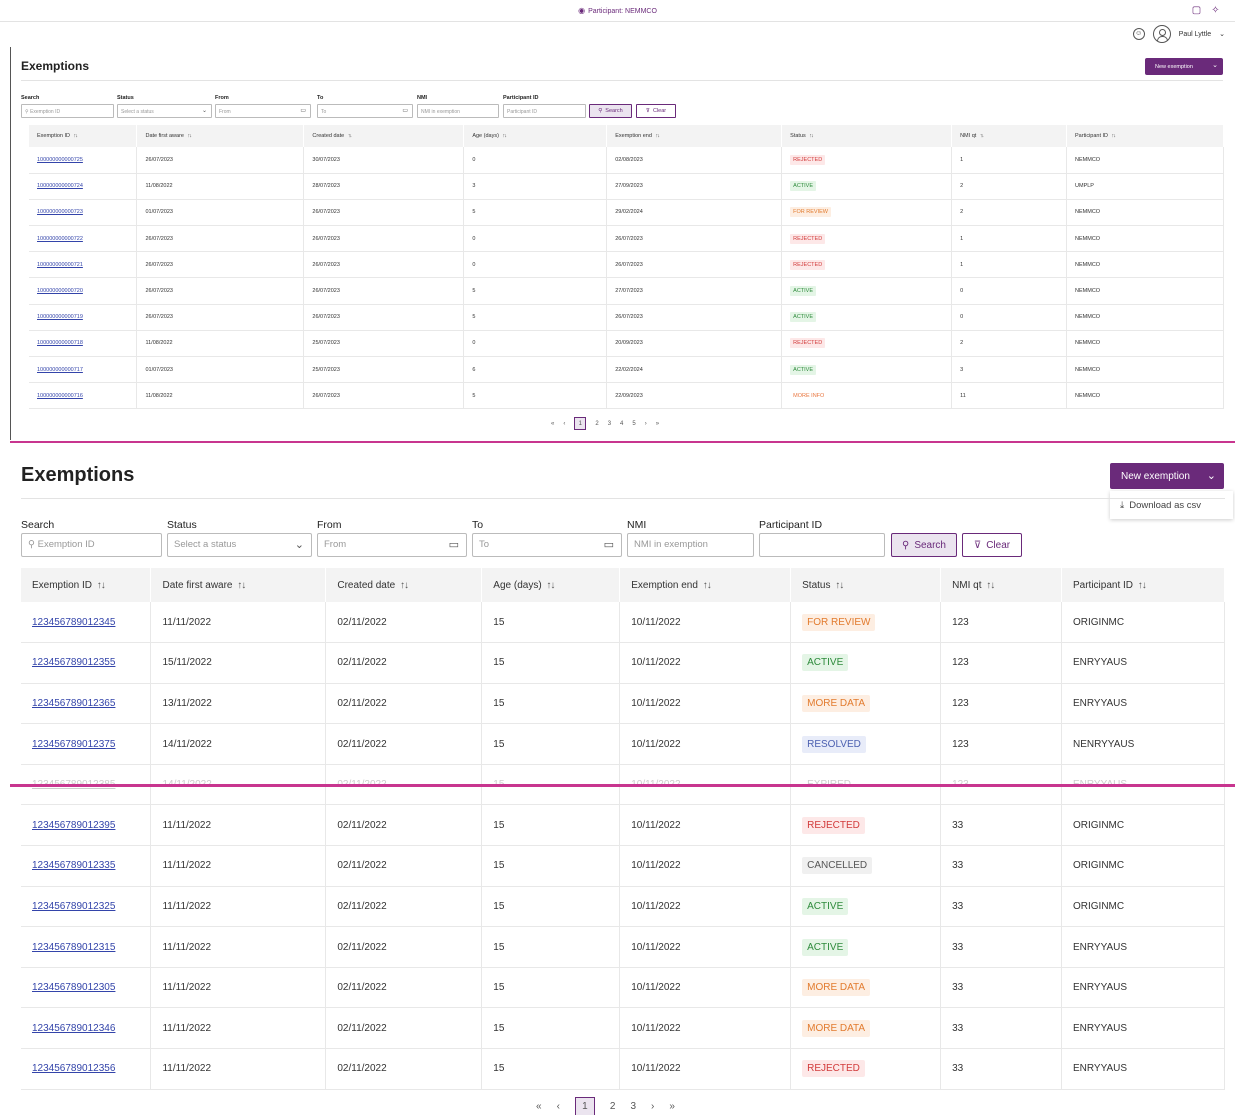 This screenshot has width=1235, height=1115. I want to click on search-button: ⚲ Search, so click(924, 545).